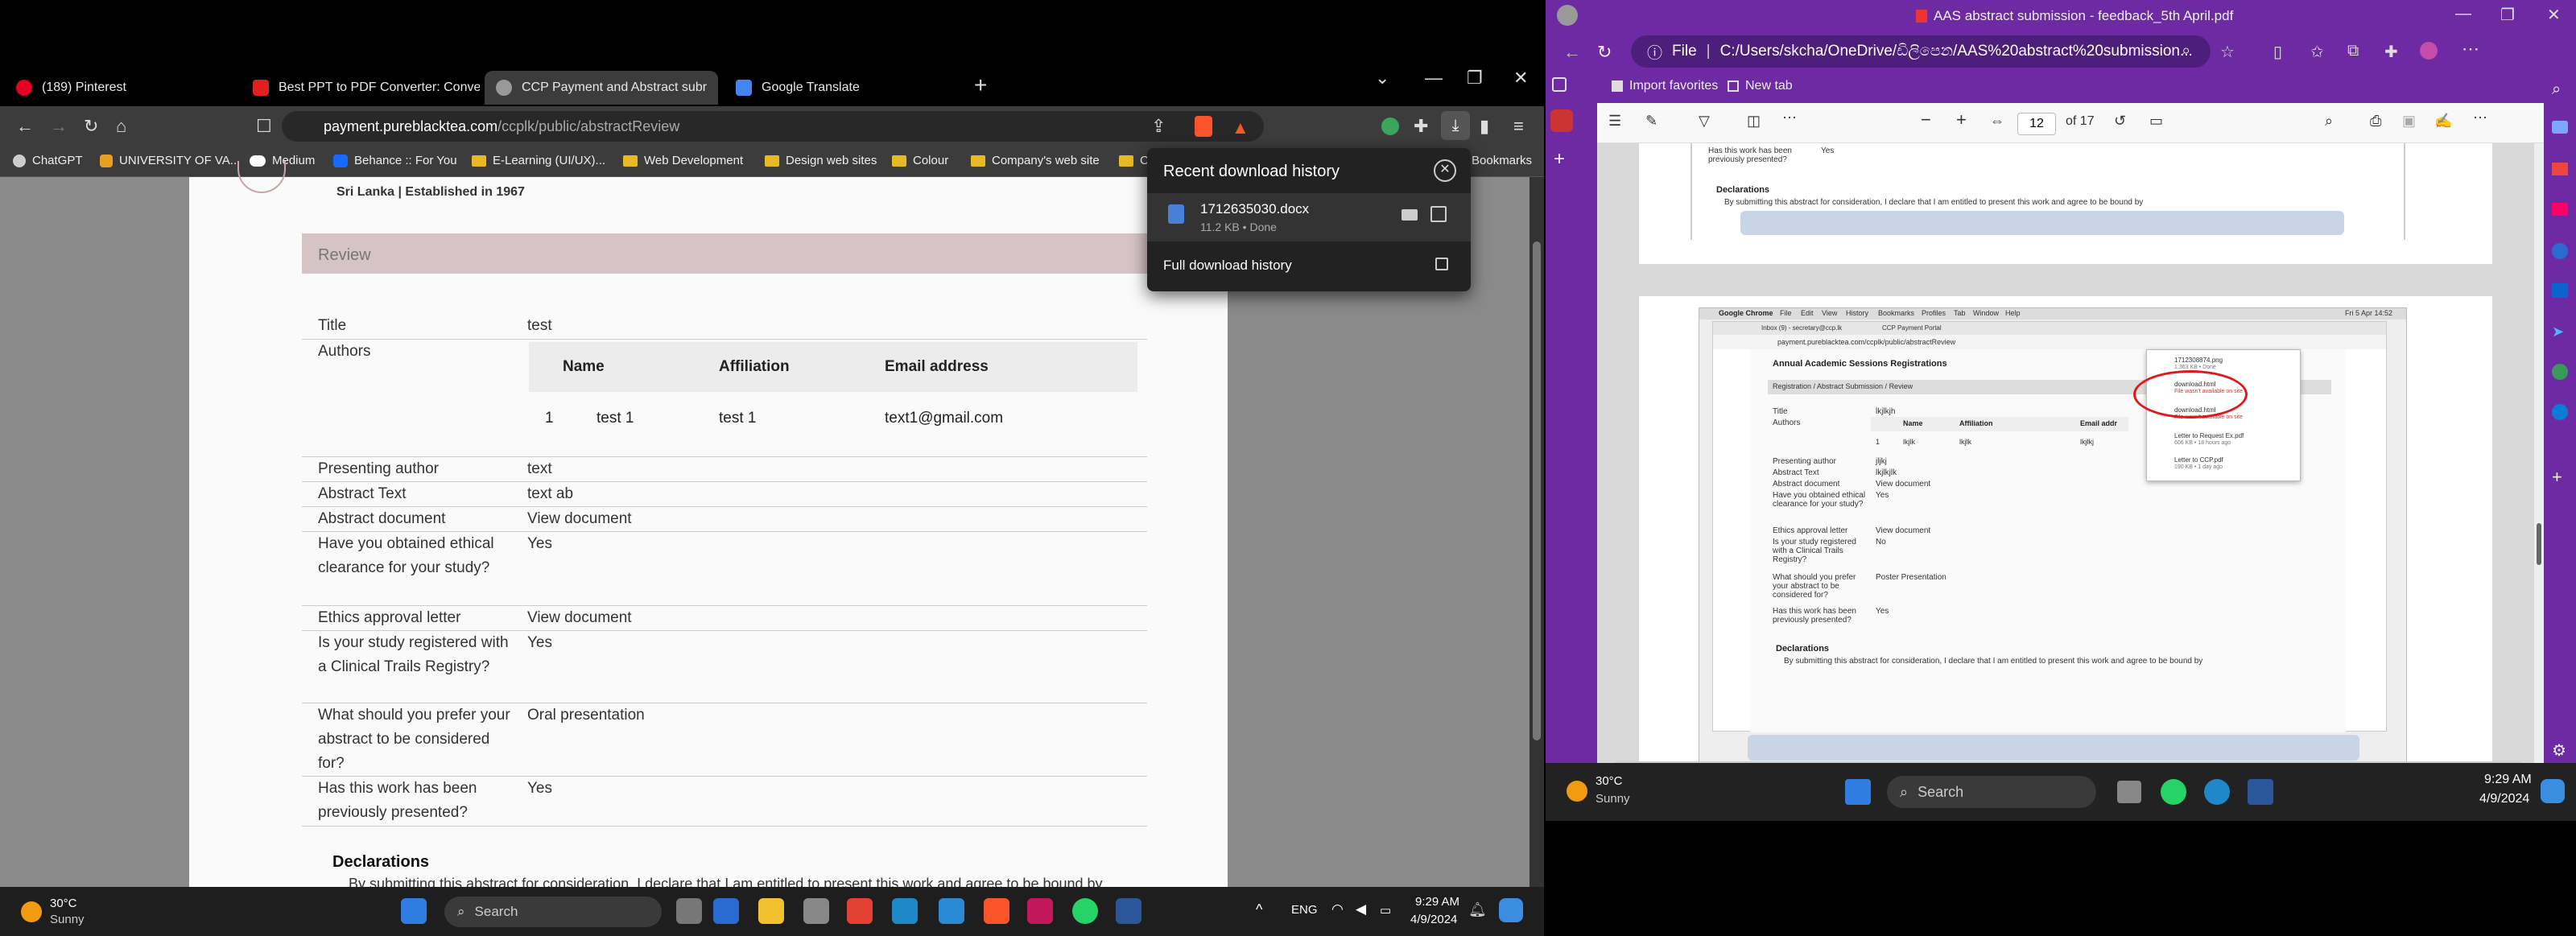 Image resolution: width=2576 pixels, height=936 pixels. What do you see at coordinates (1537, 532) in the screenshot?
I see `page-scrollbar` at bounding box center [1537, 532].